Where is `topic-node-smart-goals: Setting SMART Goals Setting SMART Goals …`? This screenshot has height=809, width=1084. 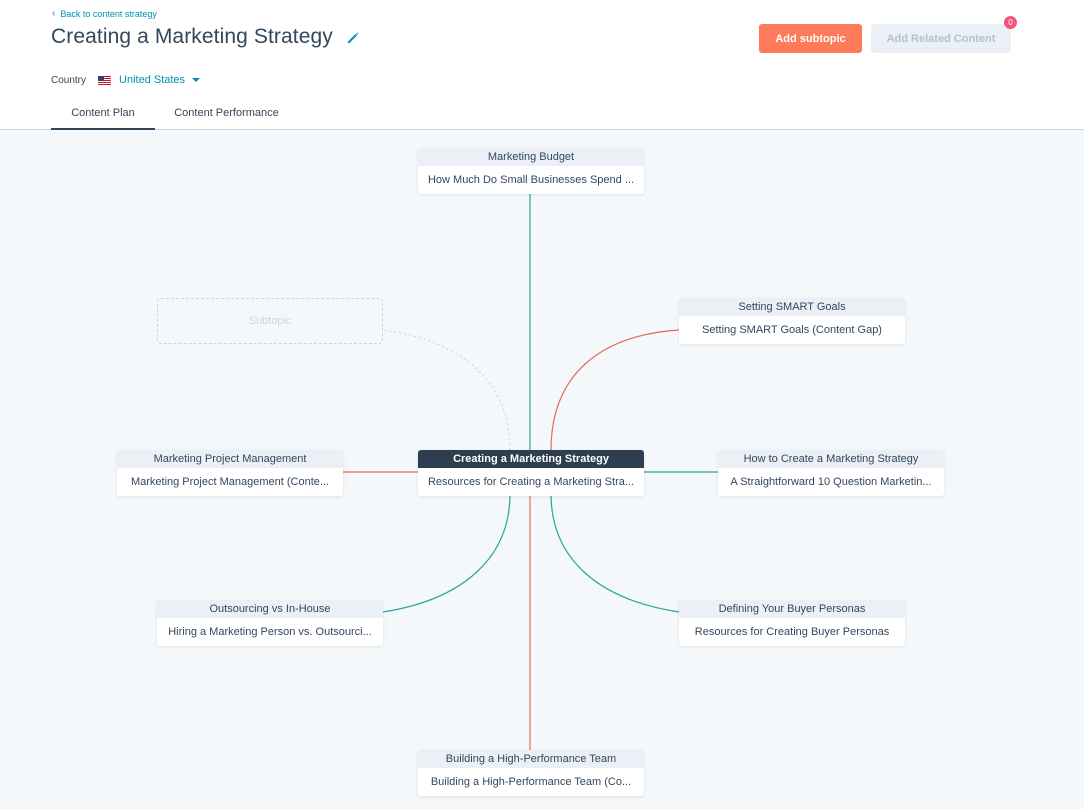 topic-node-smart-goals: Setting SMART Goals Setting SMART Goals … is located at coordinates (792, 321).